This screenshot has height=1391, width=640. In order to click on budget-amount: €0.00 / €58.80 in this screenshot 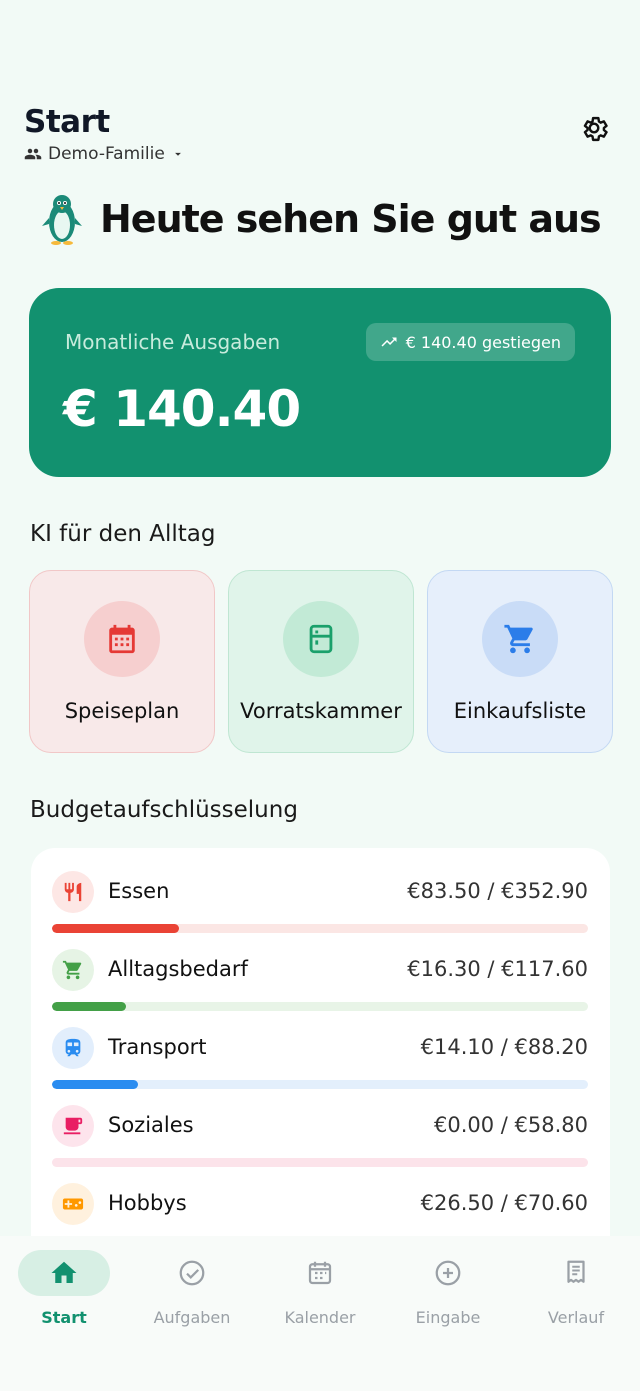, I will do `click(510, 1125)`.